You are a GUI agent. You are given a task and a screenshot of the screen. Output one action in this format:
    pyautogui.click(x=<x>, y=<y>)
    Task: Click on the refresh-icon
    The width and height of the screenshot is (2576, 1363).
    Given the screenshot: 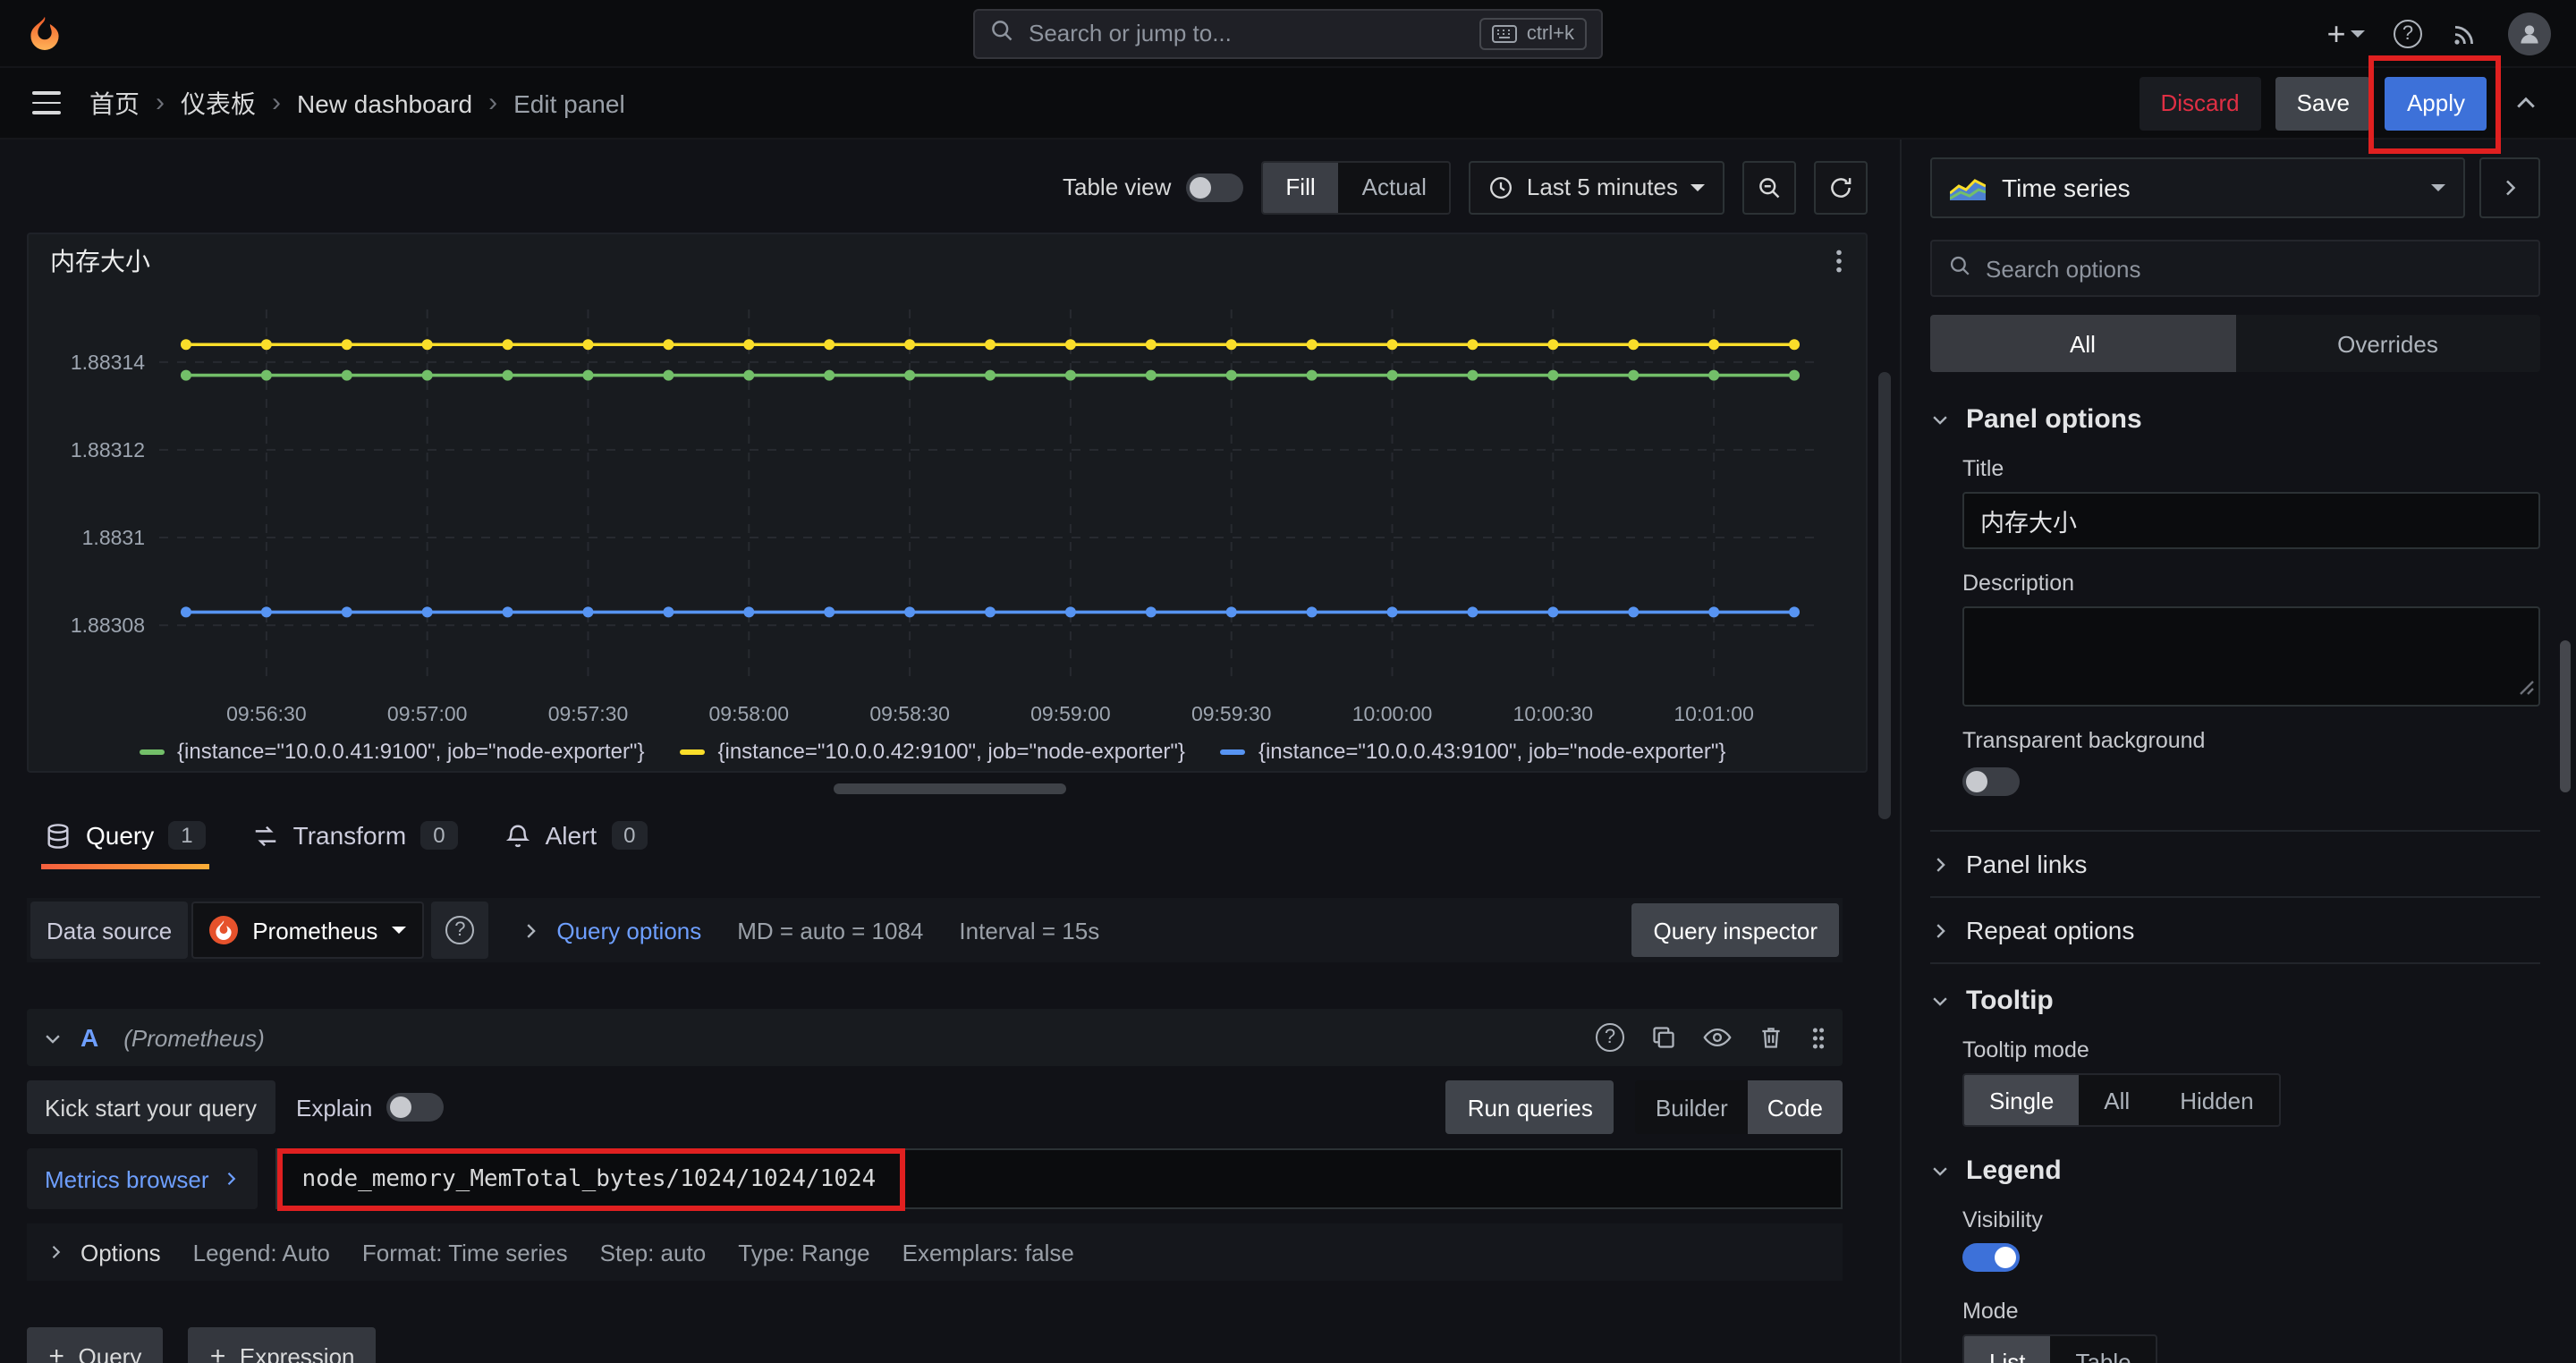 What is the action you would take?
    pyautogui.click(x=1841, y=187)
    